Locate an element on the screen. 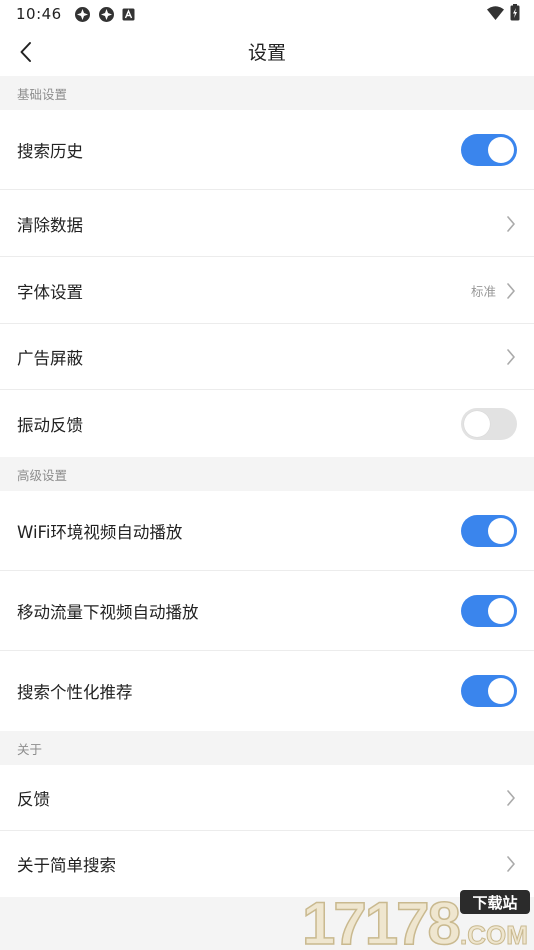  wifi-autoplay-toggle is located at coordinates (489, 531).